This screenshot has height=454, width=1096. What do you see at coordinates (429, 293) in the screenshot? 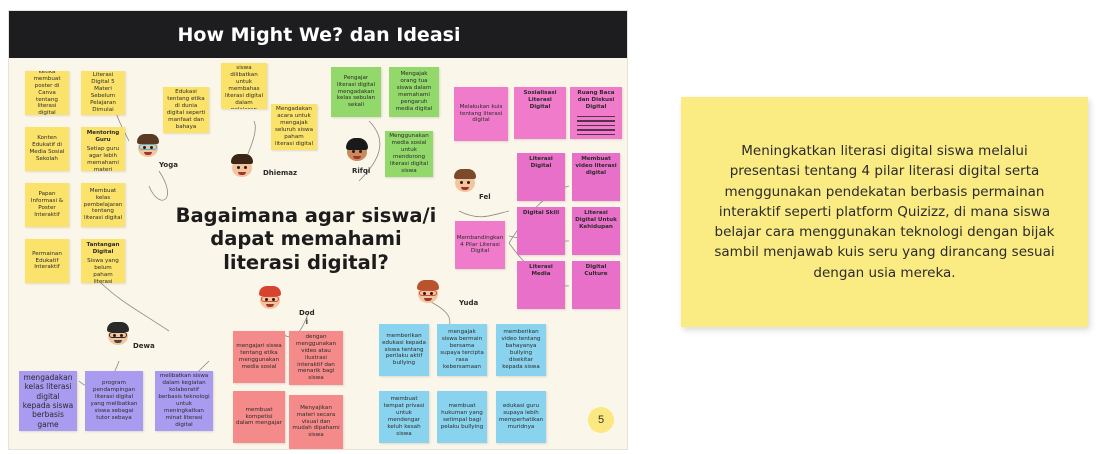
I see `avatar-yuda` at bounding box center [429, 293].